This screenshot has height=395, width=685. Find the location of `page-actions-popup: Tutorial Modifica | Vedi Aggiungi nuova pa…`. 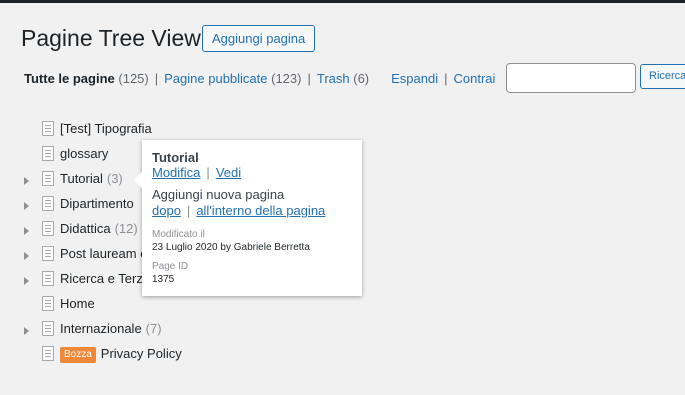

page-actions-popup: Tutorial Modifica | Vedi Aggiungi nuova pa… is located at coordinates (248, 218).